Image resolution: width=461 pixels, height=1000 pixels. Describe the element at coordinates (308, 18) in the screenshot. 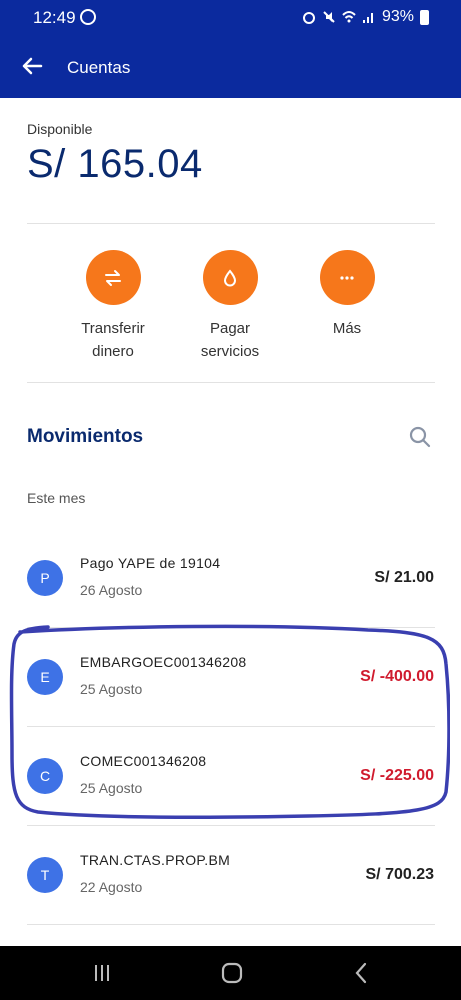

I see `alarm-icon` at that location.